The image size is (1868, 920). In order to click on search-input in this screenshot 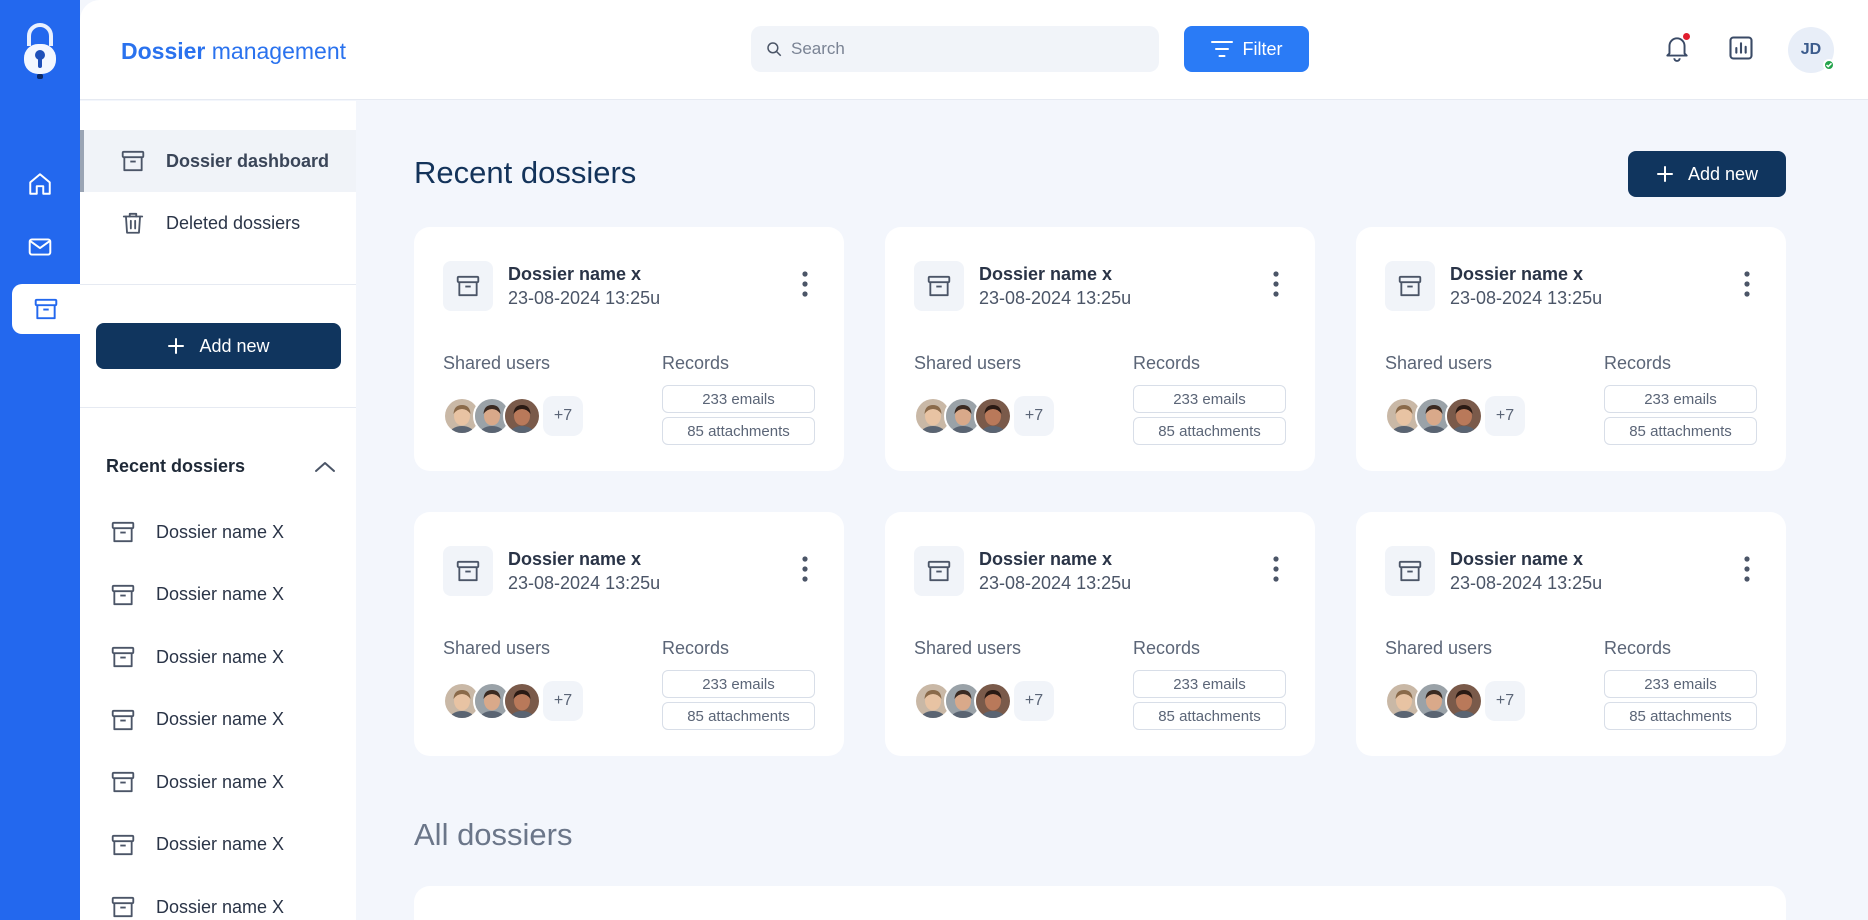, I will do `click(961, 49)`.